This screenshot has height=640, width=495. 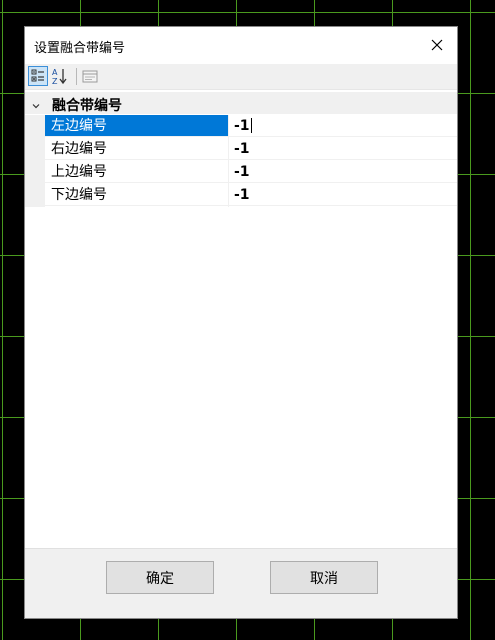 I want to click on sort-alphabetical-icon: A Z, so click(x=59, y=77).